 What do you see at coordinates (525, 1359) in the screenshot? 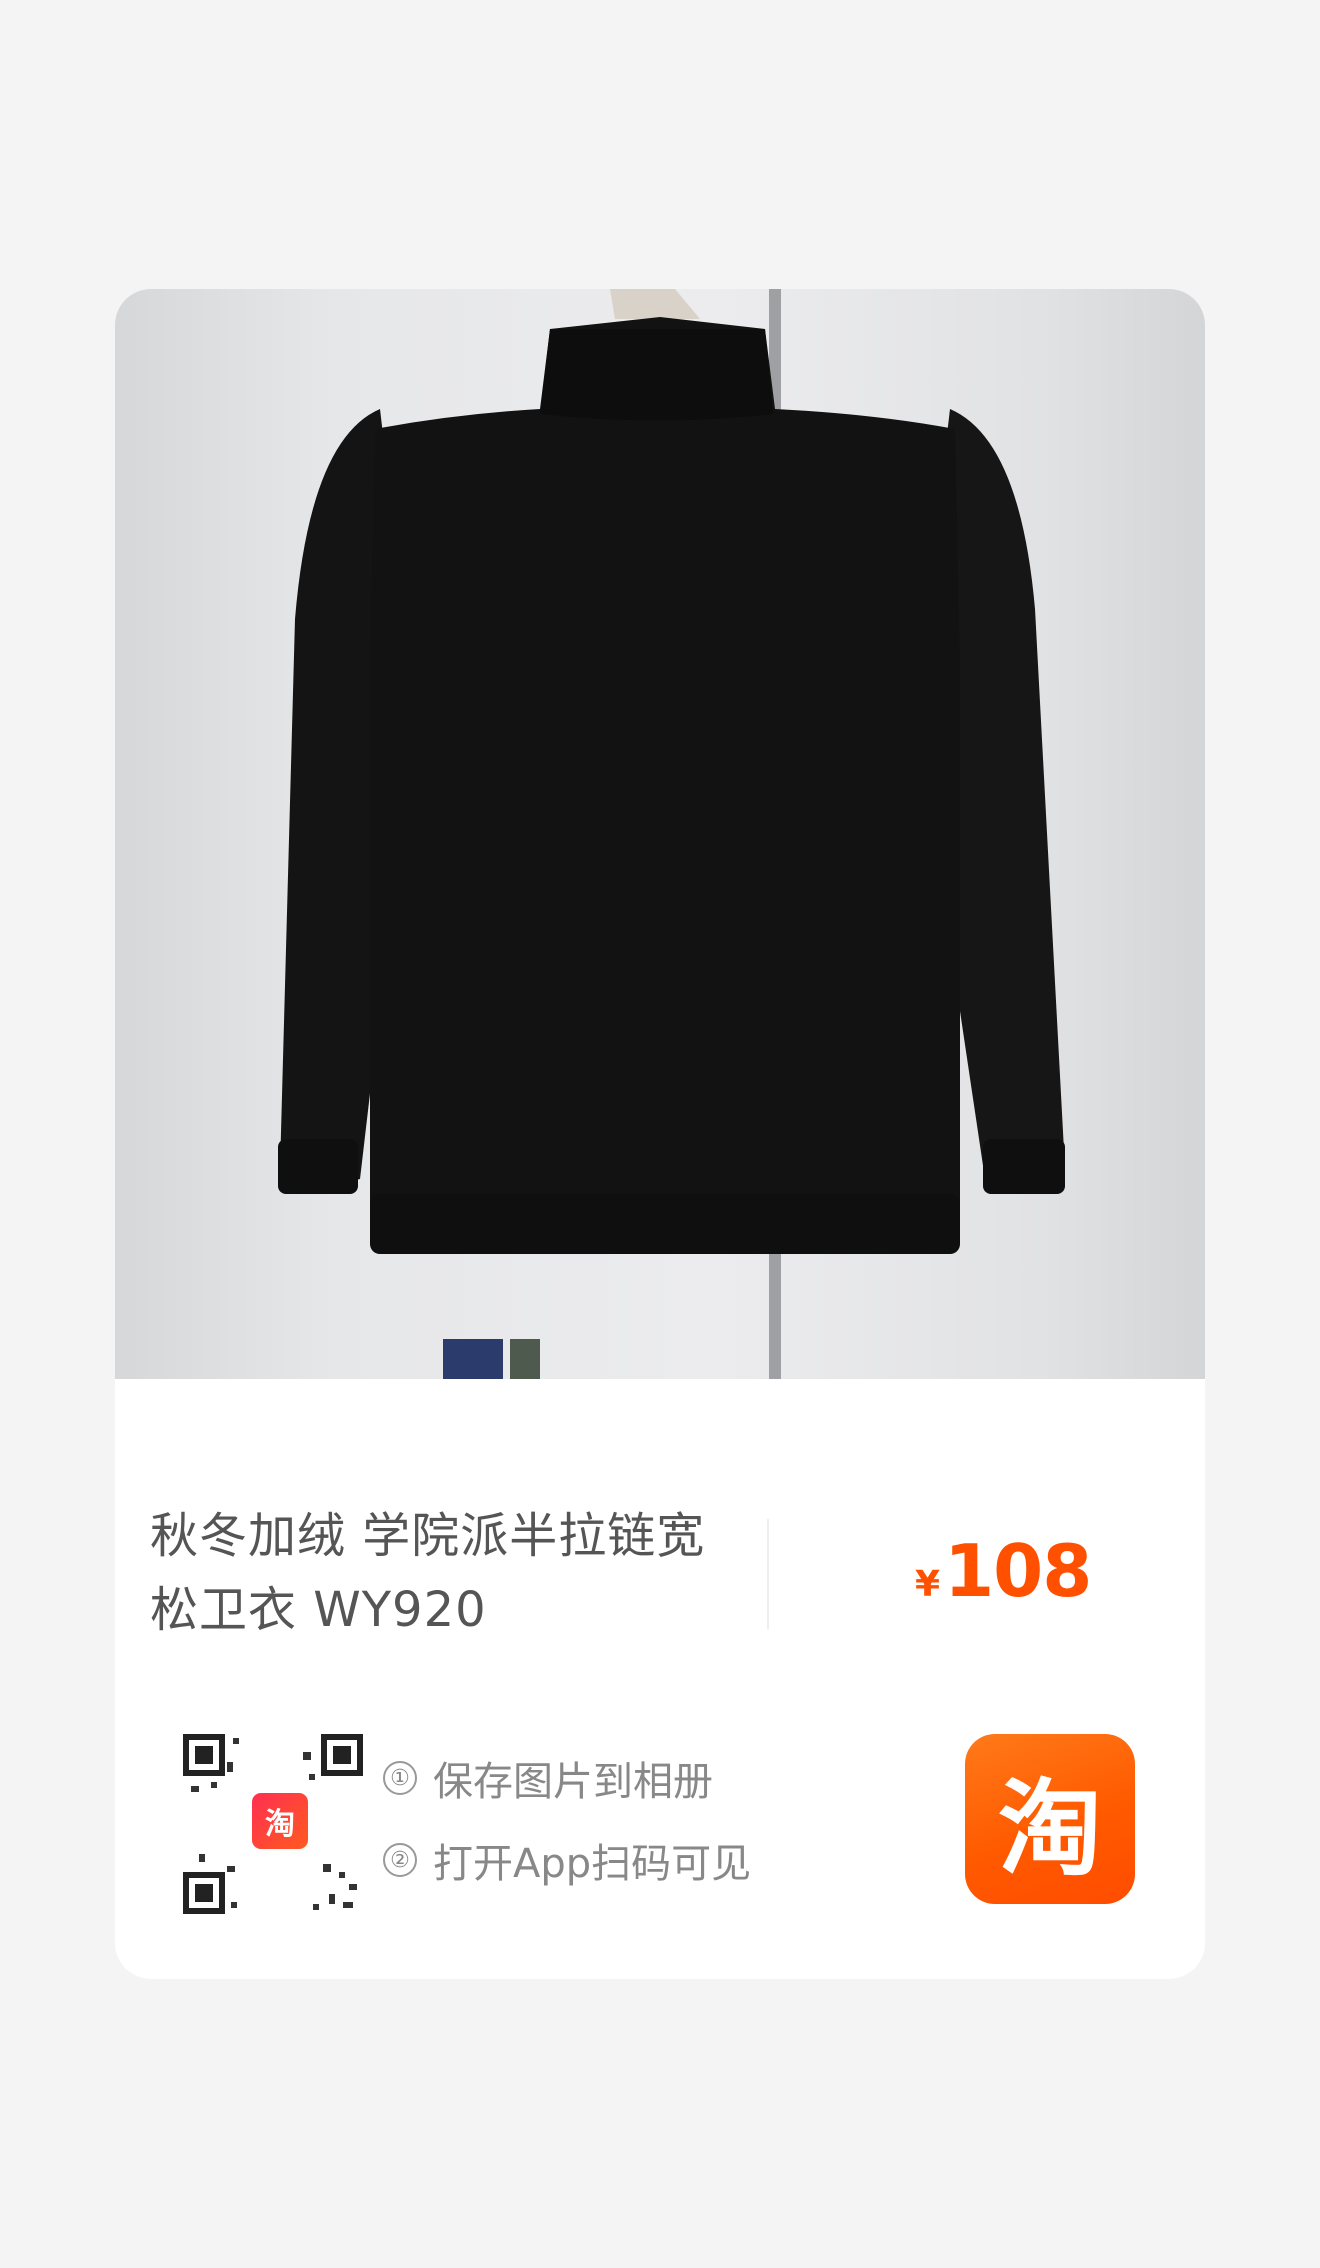
I see `label-tag` at bounding box center [525, 1359].